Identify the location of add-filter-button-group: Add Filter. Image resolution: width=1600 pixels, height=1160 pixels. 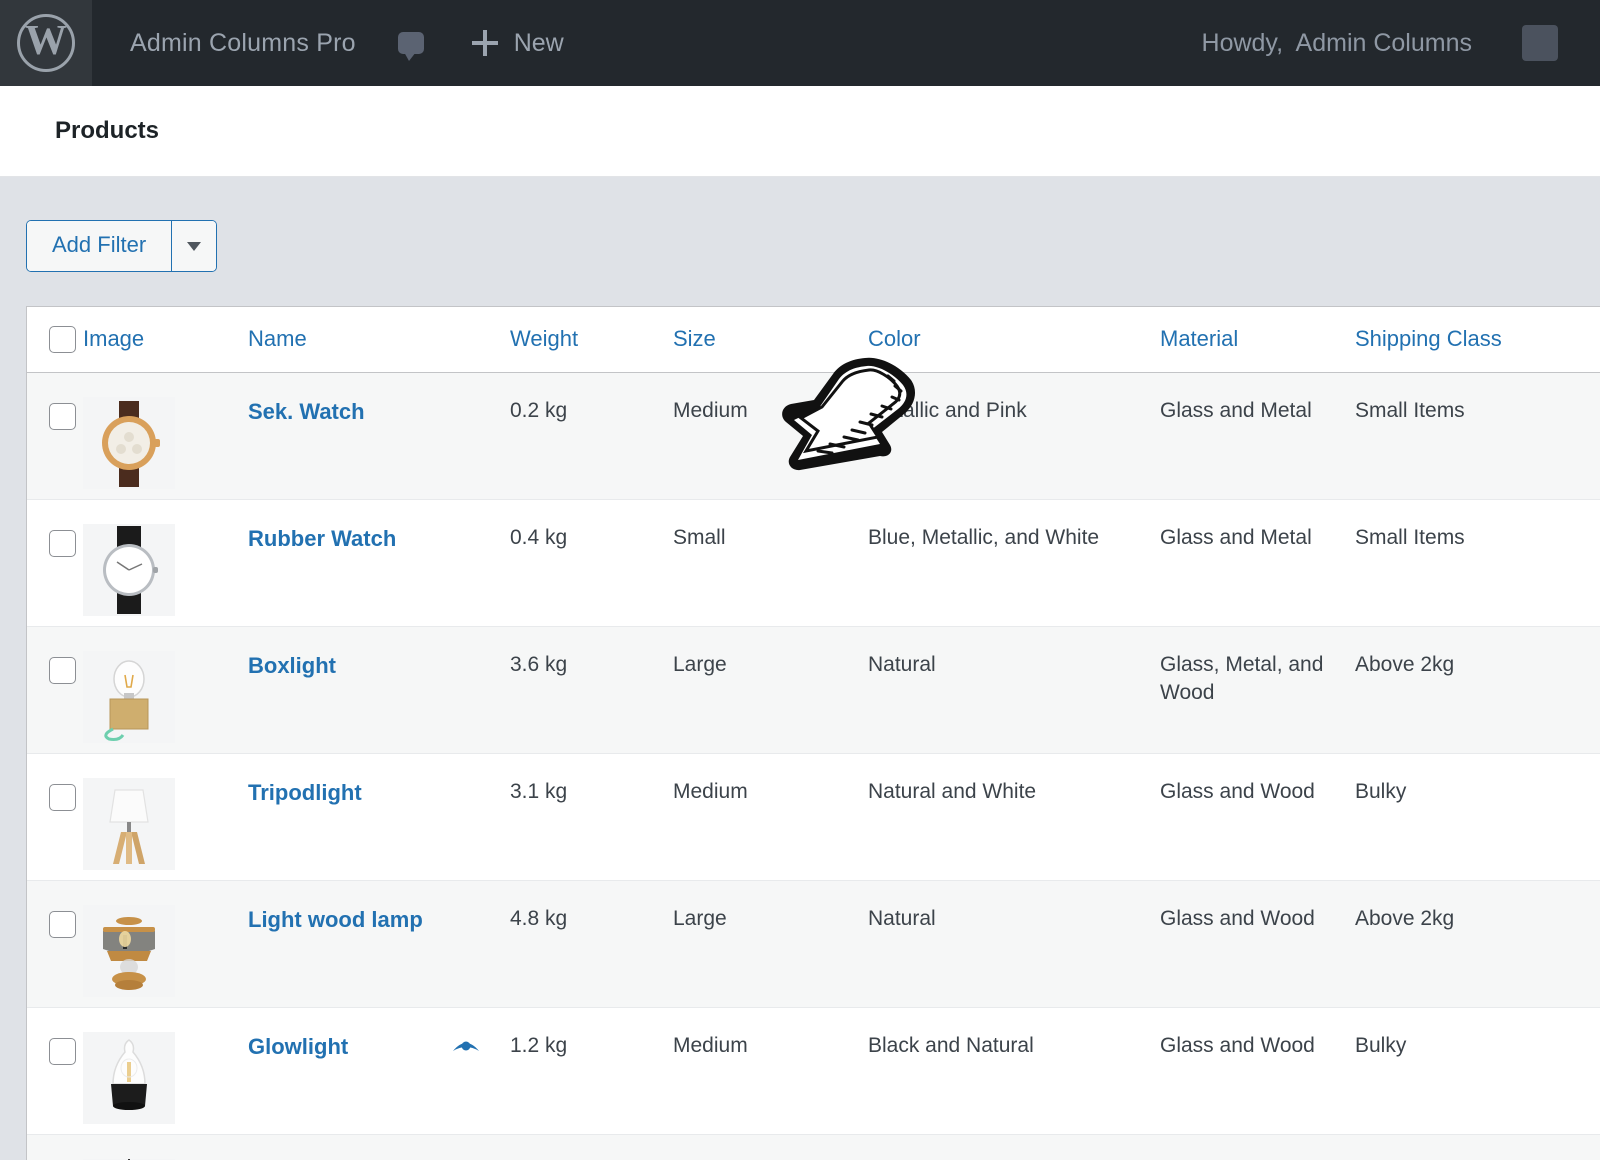
(122, 246).